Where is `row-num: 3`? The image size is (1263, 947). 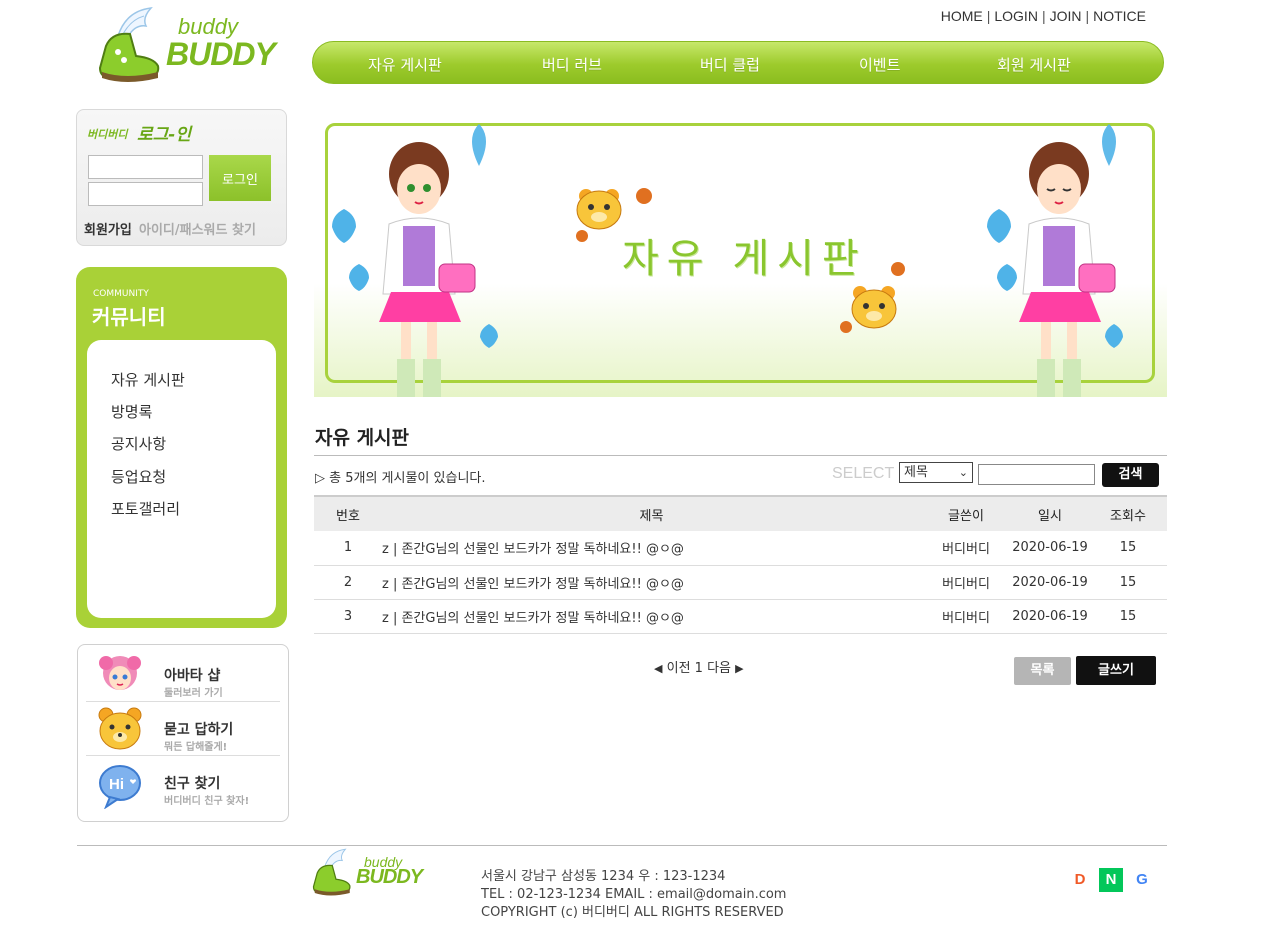 row-num: 3 is located at coordinates (348, 616).